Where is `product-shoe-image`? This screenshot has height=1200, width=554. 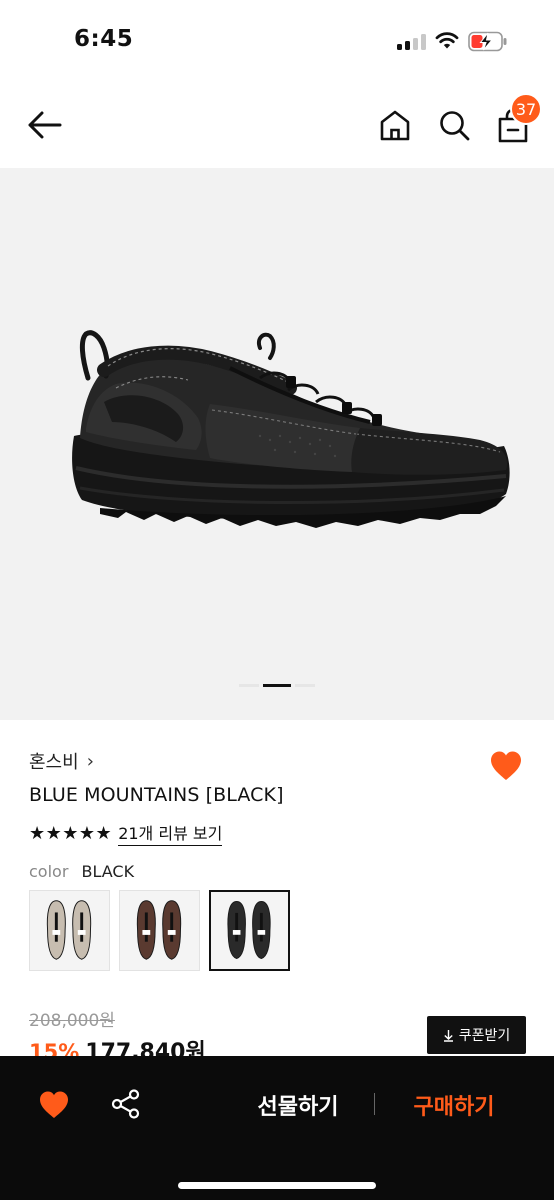 product-shoe-image is located at coordinates (291, 429).